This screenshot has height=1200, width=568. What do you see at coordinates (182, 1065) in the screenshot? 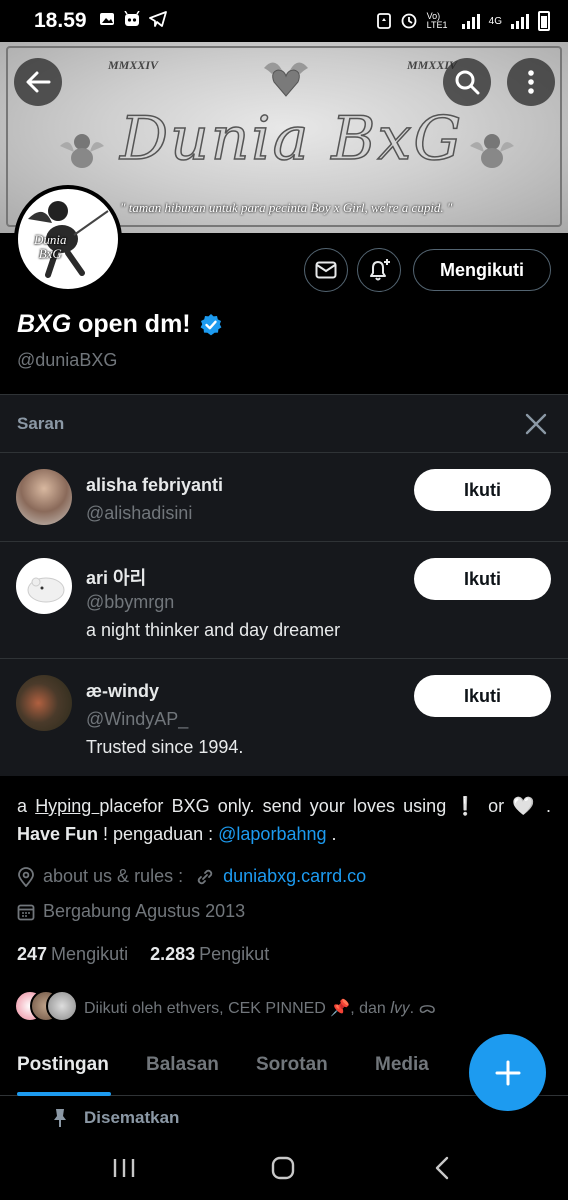
I see `tab-replies: Balasan` at bounding box center [182, 1065].